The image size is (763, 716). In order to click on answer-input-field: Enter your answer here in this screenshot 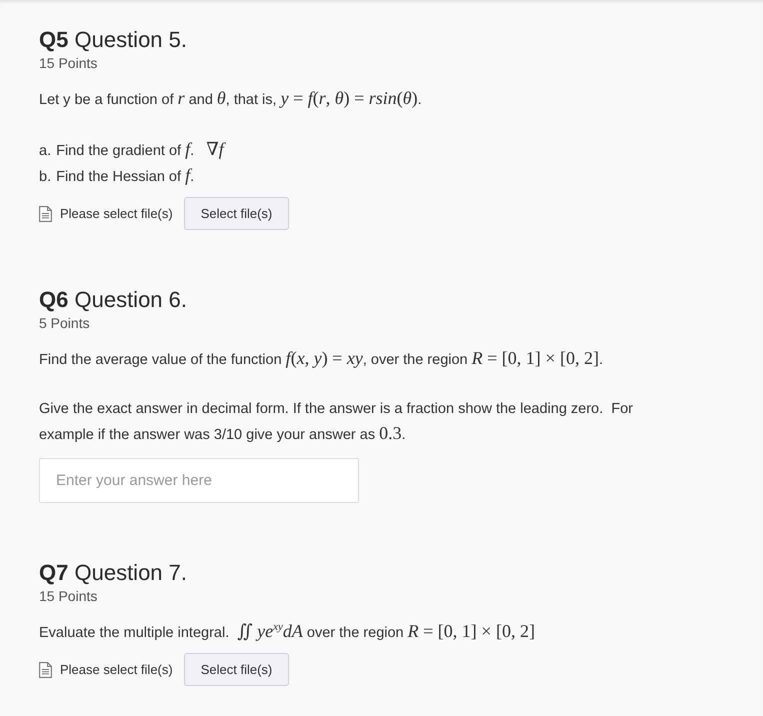, I will do `click(199, 480)`.